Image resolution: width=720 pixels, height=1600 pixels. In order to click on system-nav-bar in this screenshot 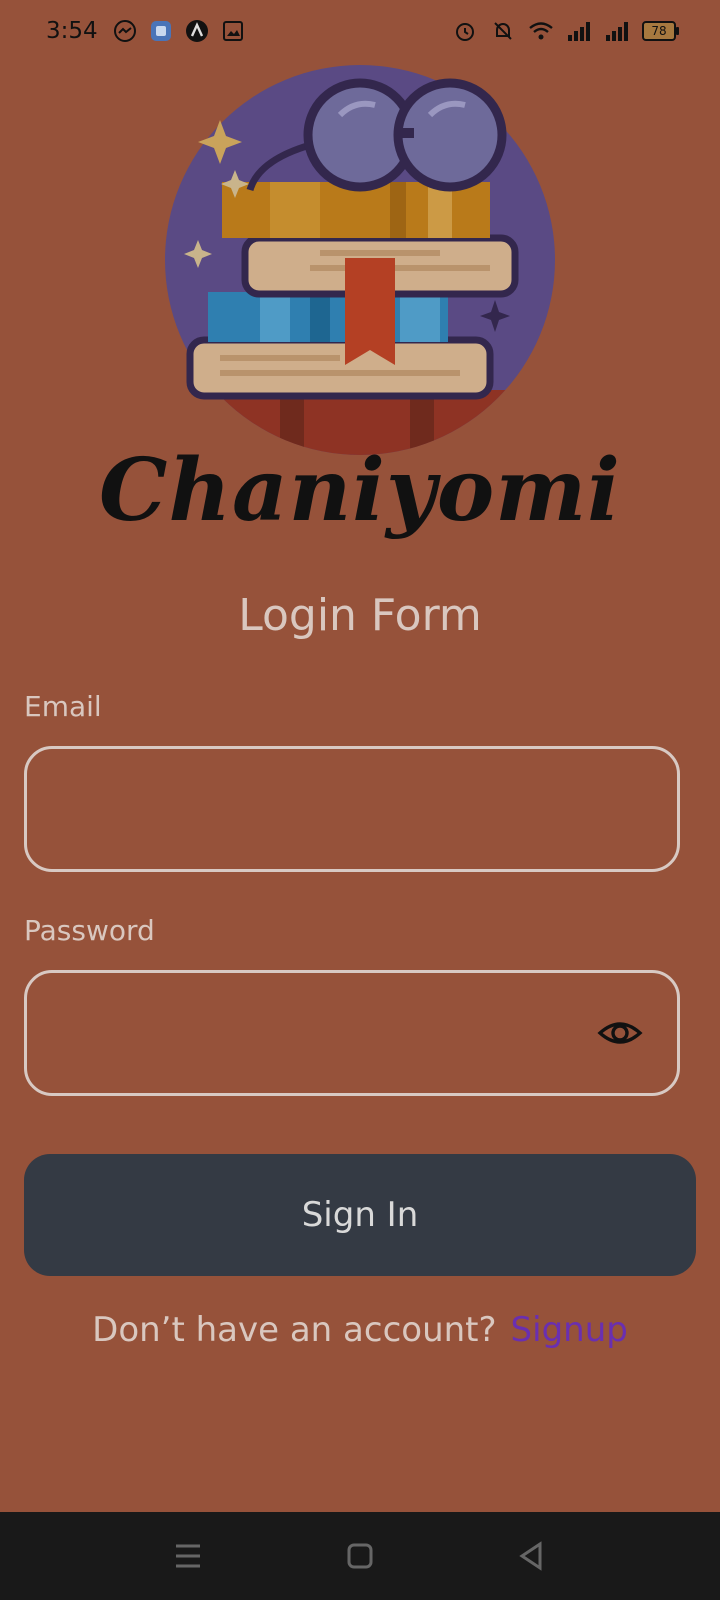, I will do `click(360, 1556)`.